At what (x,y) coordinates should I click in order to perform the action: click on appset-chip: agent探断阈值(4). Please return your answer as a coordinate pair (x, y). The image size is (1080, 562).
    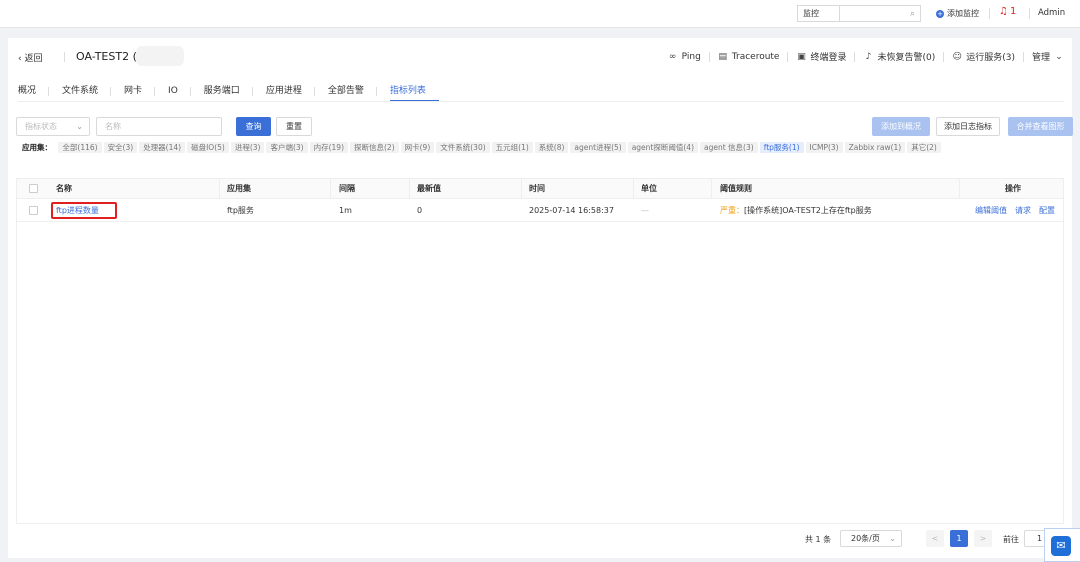
    Looking at the image, I should click on (662, 147).